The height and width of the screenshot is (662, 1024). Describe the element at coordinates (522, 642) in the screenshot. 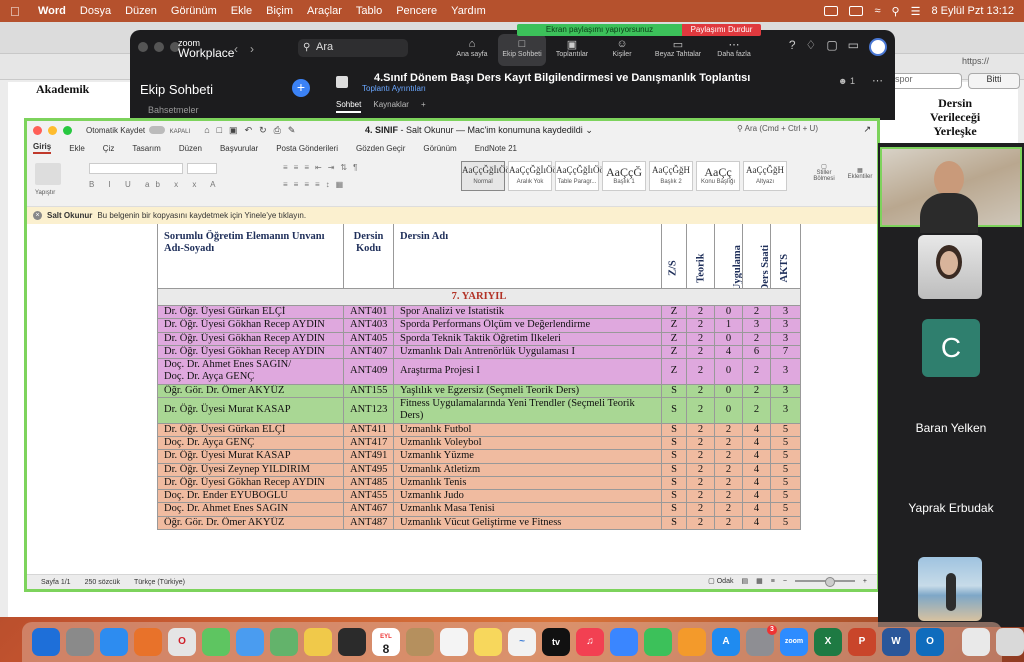

I see `freeform-icon: ~` at that location.